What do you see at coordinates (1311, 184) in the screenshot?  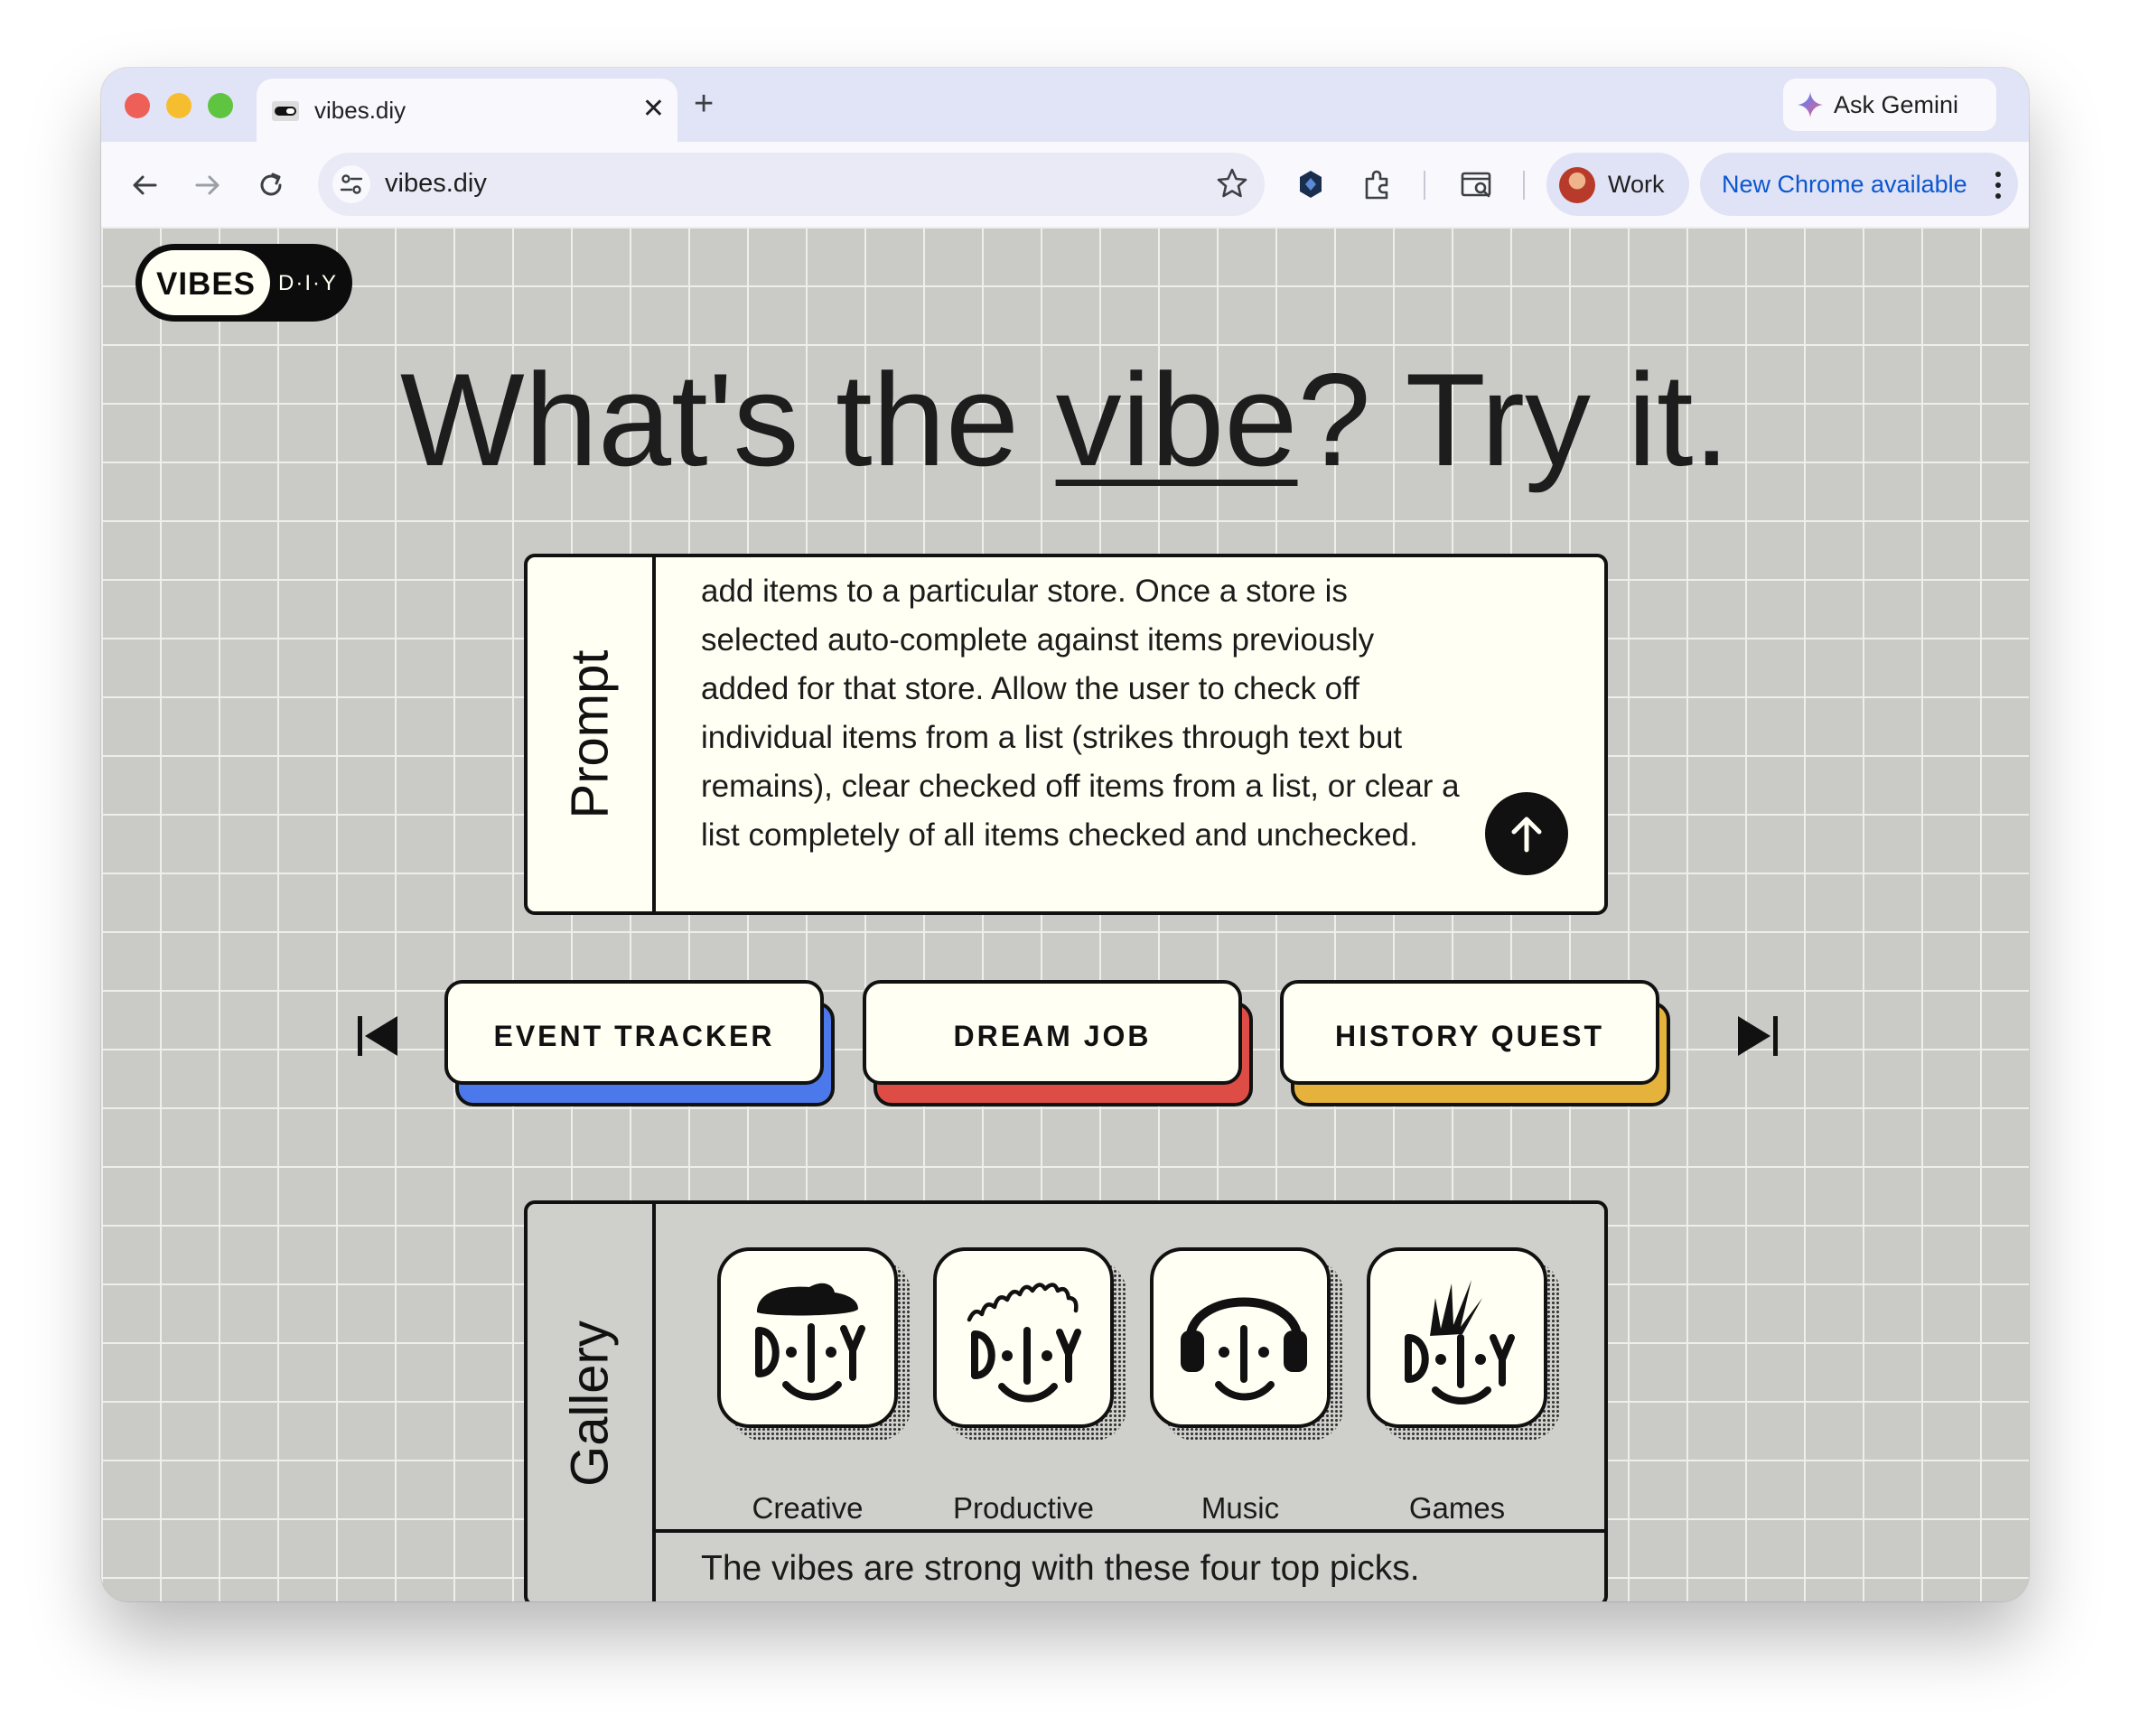 I see `extension-hexagon-icon` at bounding box center [1311, 184].